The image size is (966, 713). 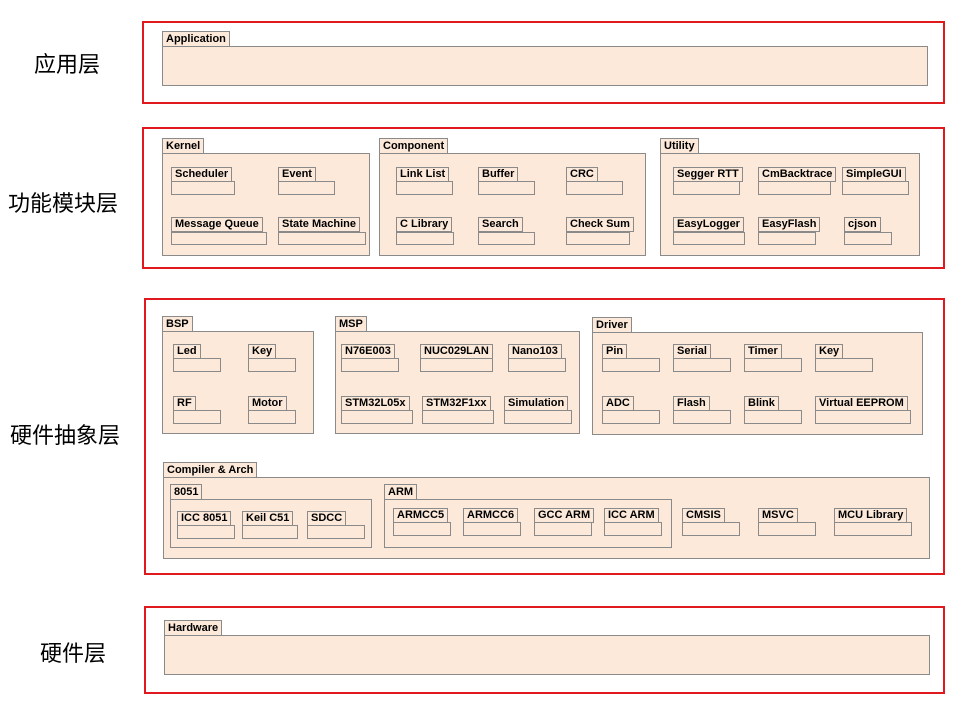 I want to click on kernel-package-tab: Kernel, so click(x=183, y=146).